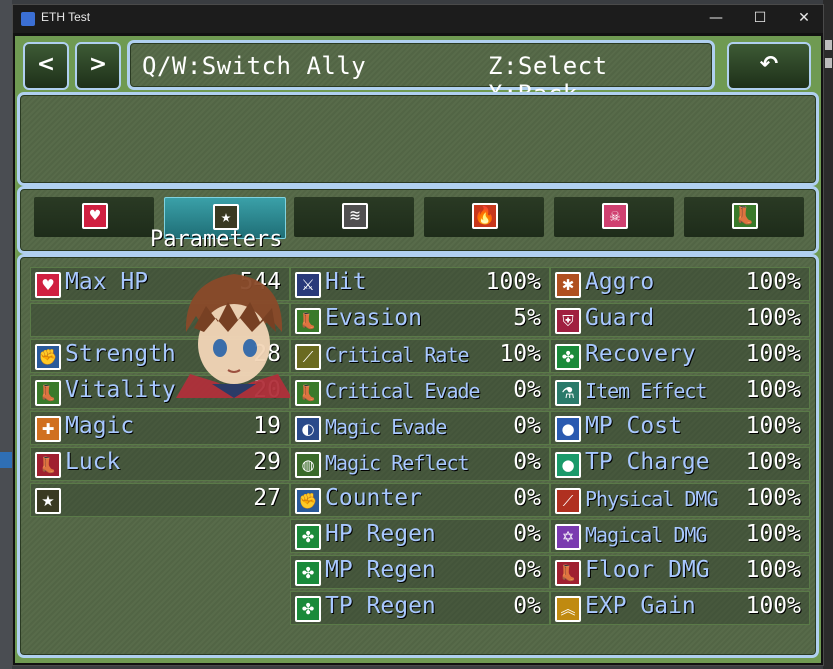 The image size is (833, 669). Describe the element at coordinates (420, 572) in the screenshot. I see `xparam-row: ✤ MP Regen 0%` at that location.